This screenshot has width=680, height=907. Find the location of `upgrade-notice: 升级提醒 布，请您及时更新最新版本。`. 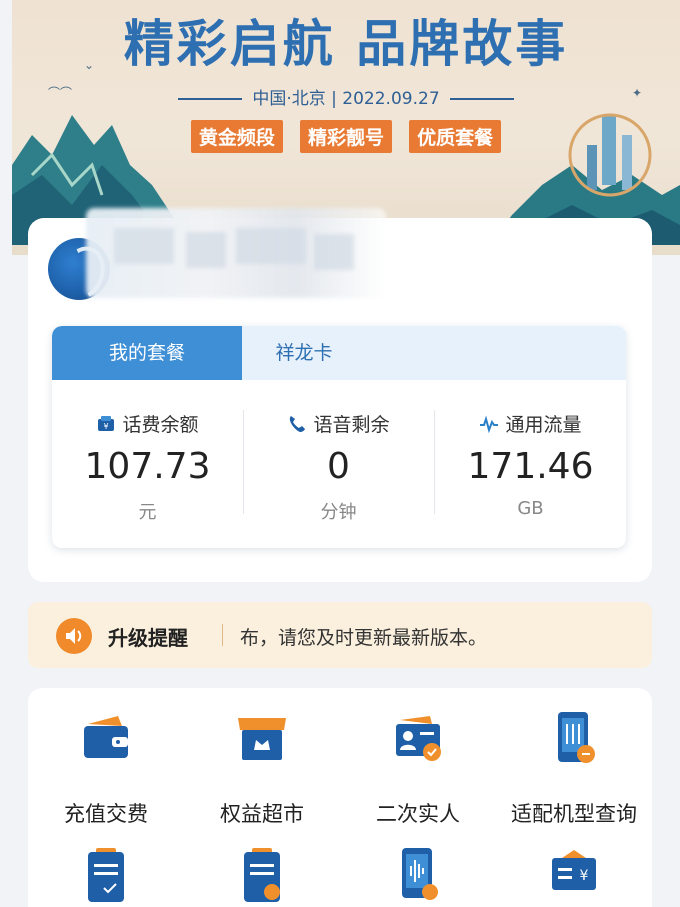

upgrade-notice: 升级提醒 布，请您及时更新最新版本。 is located at coordinates (340, 635).